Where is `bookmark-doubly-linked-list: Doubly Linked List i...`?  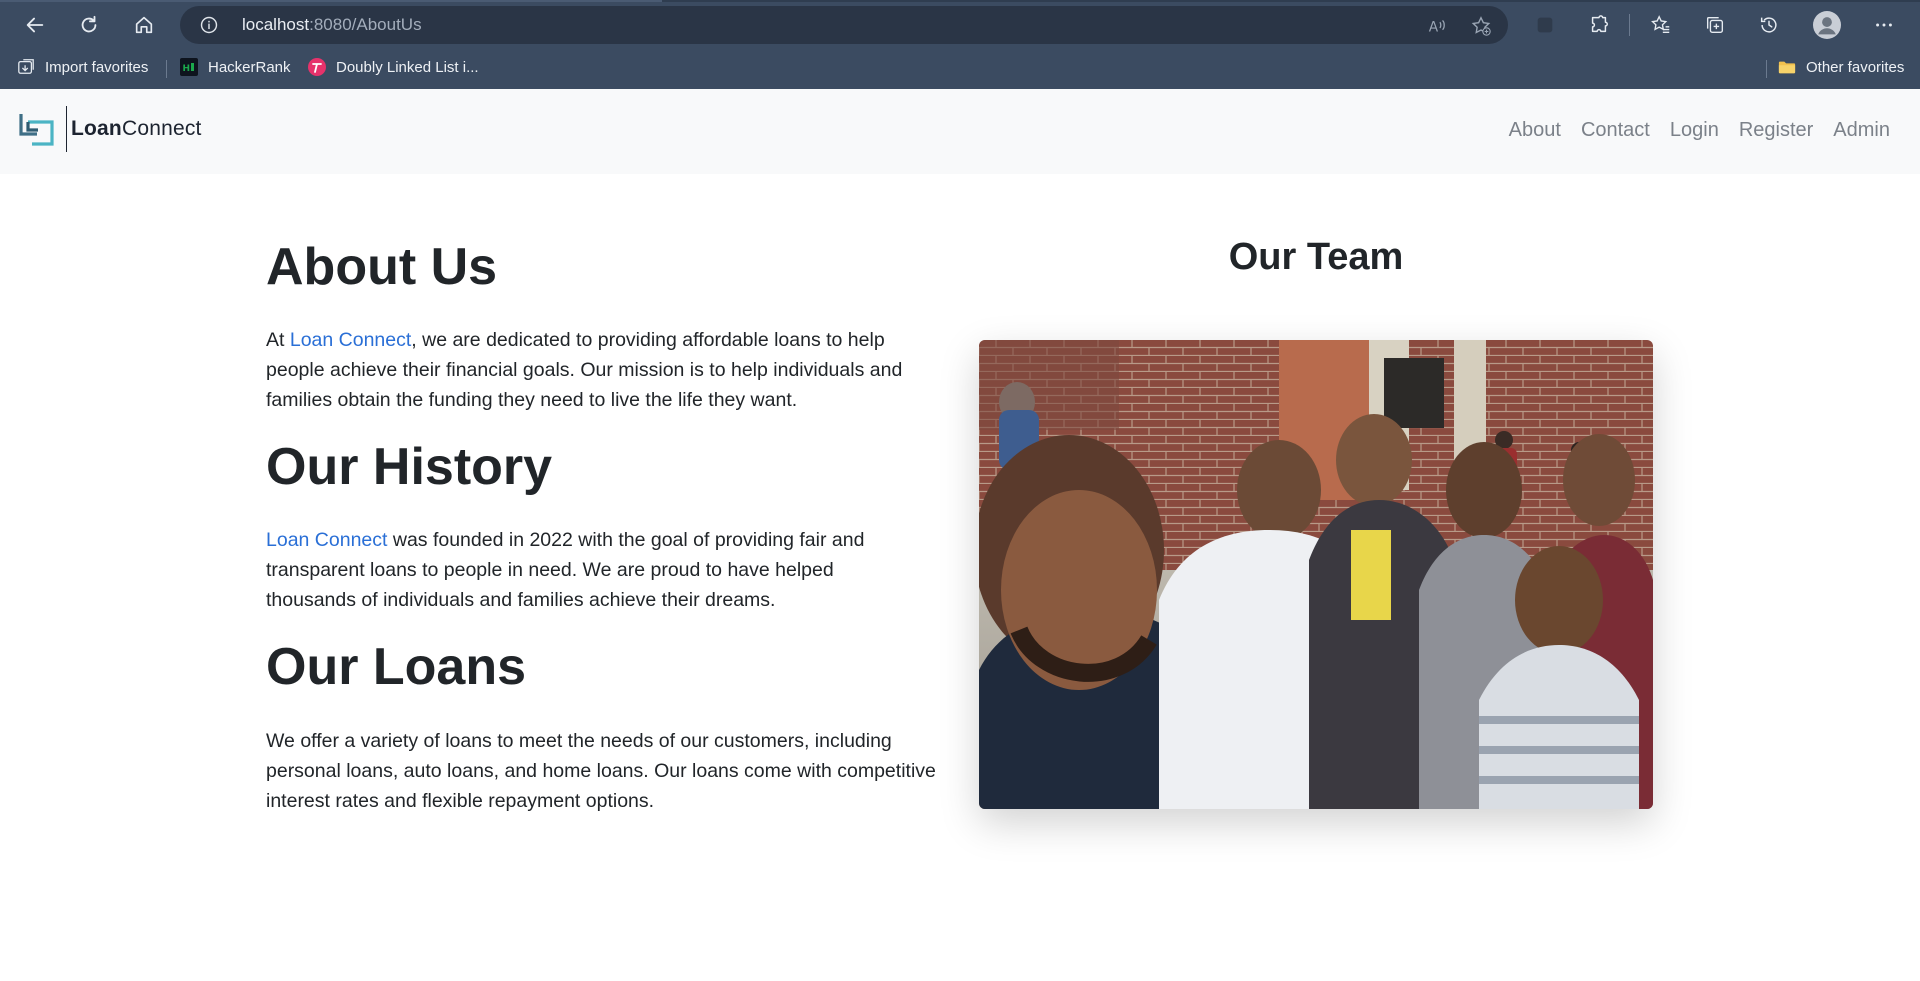
bookmark-doubly-linked-list: Doubly Linked List i... is located at coordinates (393, 67).